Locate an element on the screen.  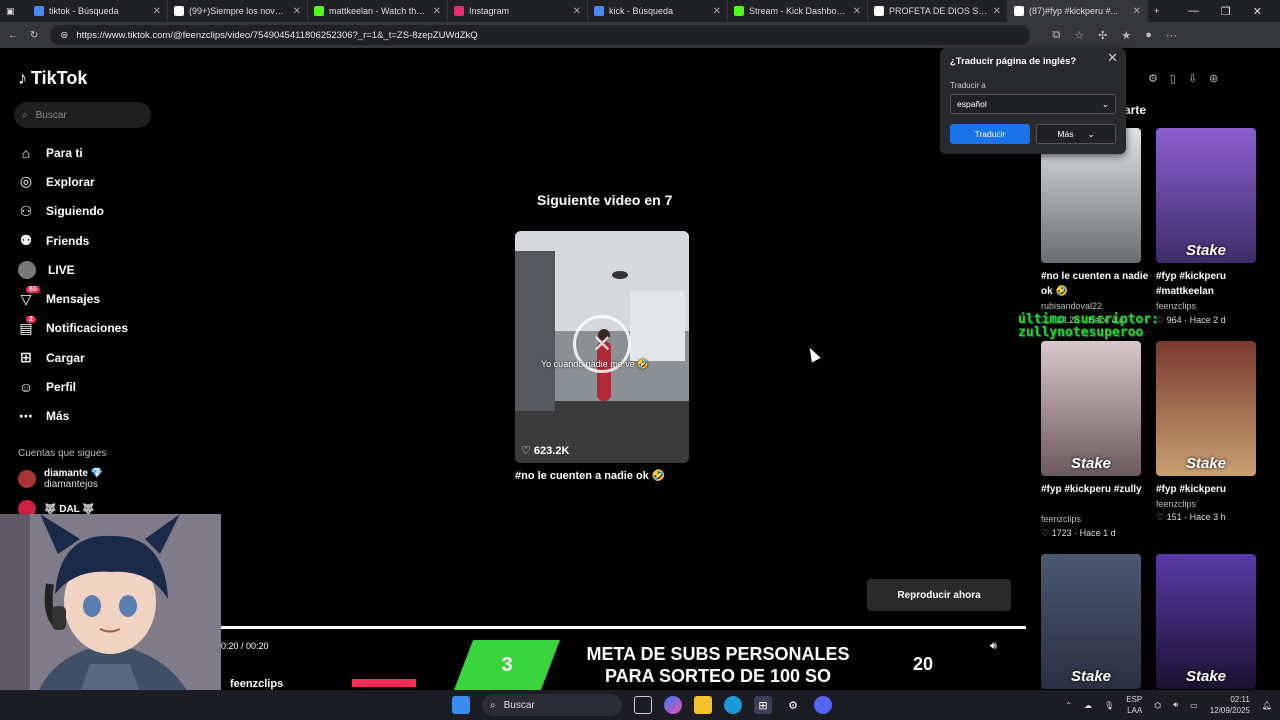
related-video-thumbnail-5: Stake is located at coordinates (1206, 621).